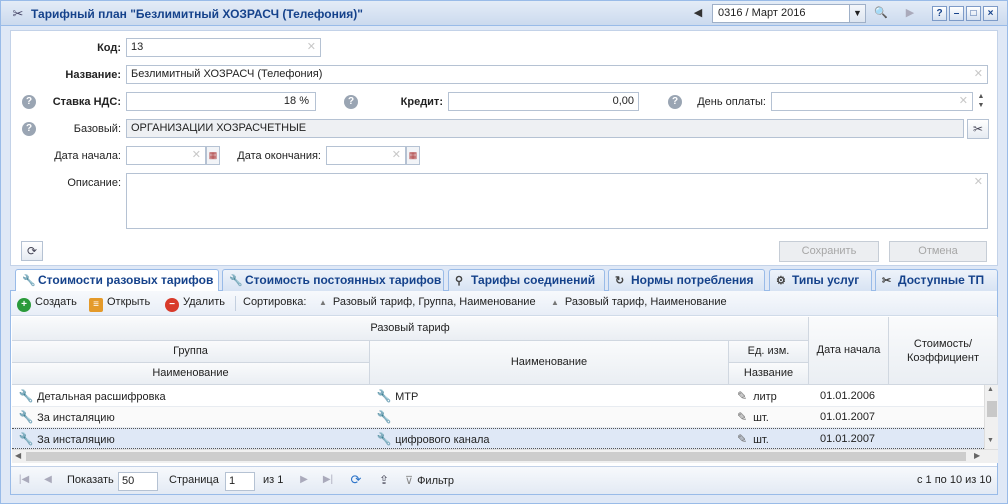 The height and width of the screenshot is (504, 1008). Describe the element at coordinates (526, 280) in the screenshot. I see `tab-connection-tariffs: ⚲ Тарифы соединений` at that location.